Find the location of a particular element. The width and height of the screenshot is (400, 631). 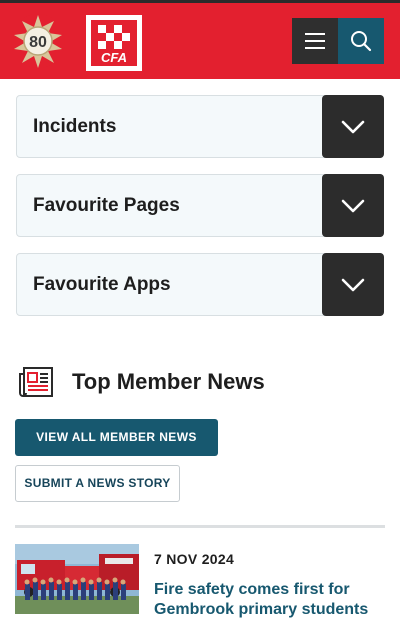

badge-text: 80 is located at coordinates (38, 42).